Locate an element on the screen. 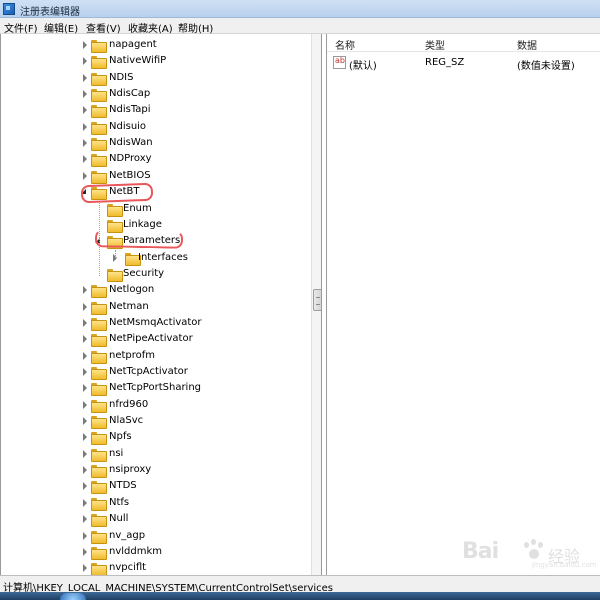 The image size is (600, 600). tree-item: Npfs is located at coordinates (151, 437).